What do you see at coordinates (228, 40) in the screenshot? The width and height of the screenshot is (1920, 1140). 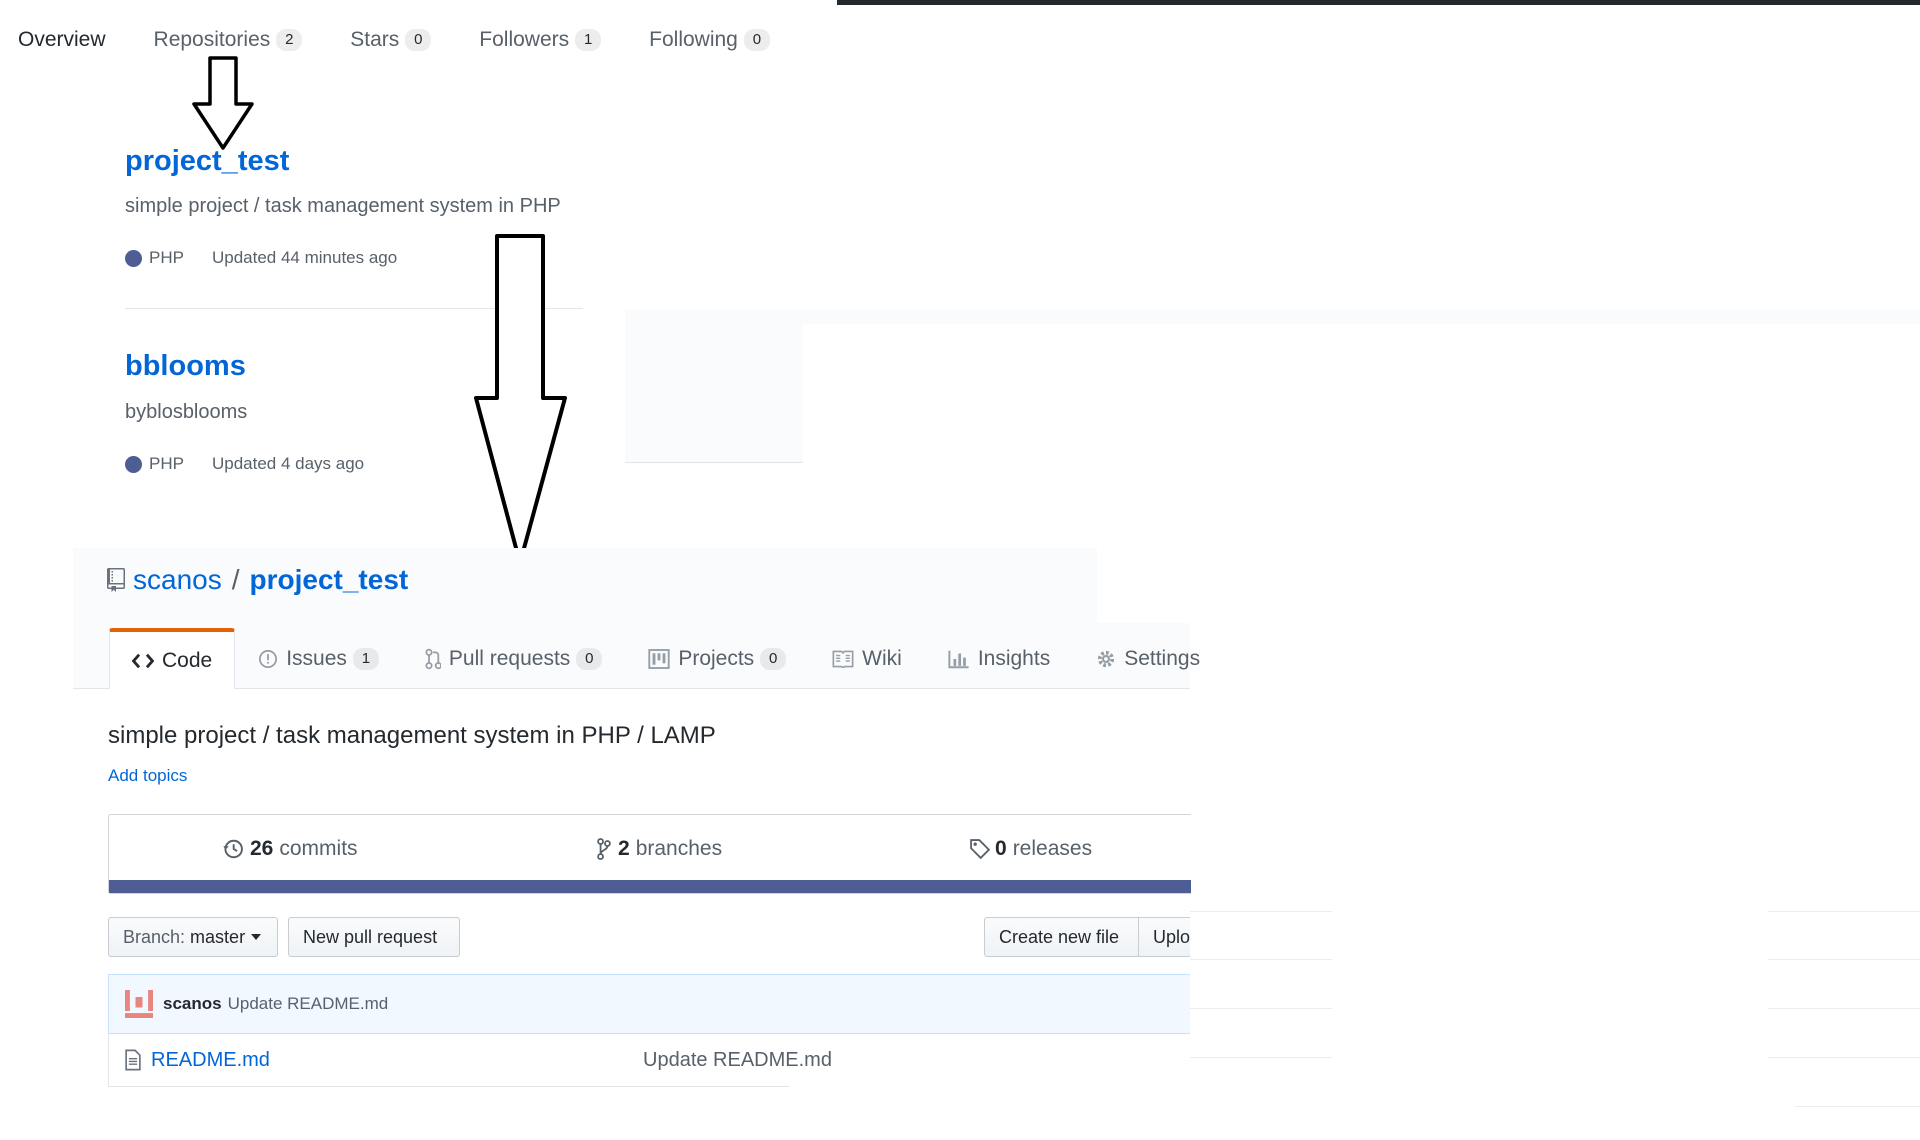 I see `tab-repositories: Repositories 2` at bounding box center [228, 40].